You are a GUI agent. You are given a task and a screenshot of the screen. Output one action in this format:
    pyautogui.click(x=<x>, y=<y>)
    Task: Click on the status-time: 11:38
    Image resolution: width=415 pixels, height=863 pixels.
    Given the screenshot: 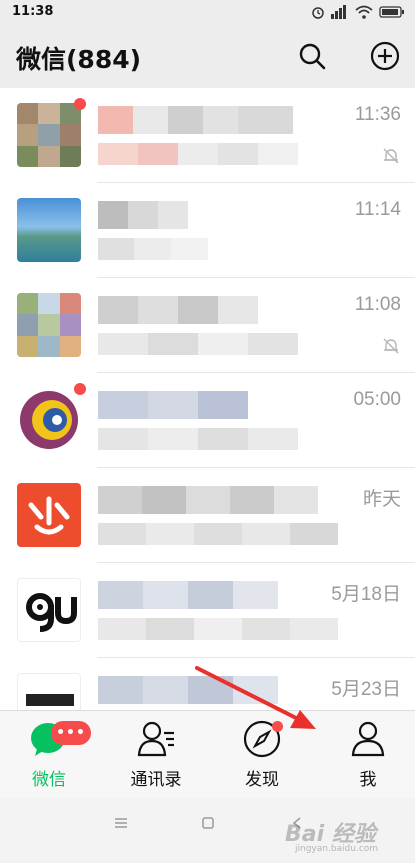 What is the action you would take?
    pyautogui.click(x=33, y=11)
    